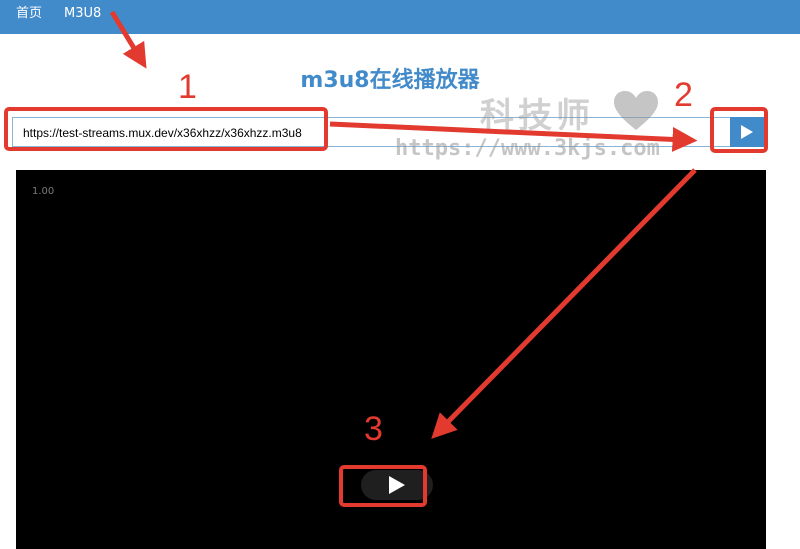  I want to click on annotation-number-1: 1, so click(187, 87).